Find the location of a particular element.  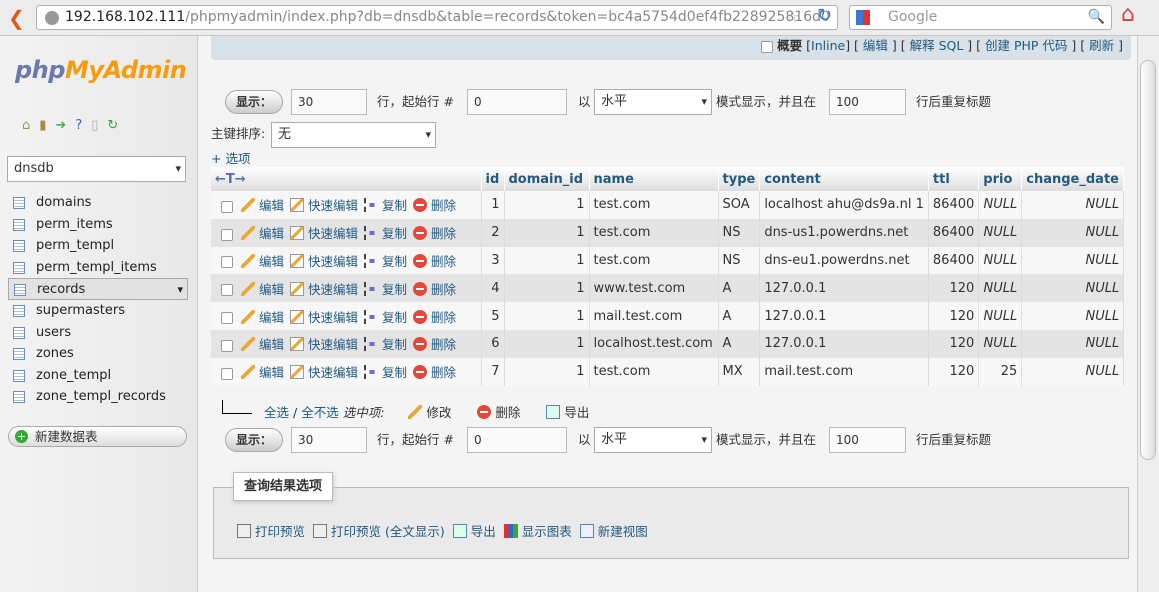

search-icon: 🔍 is located at coordinates (1096, 17).